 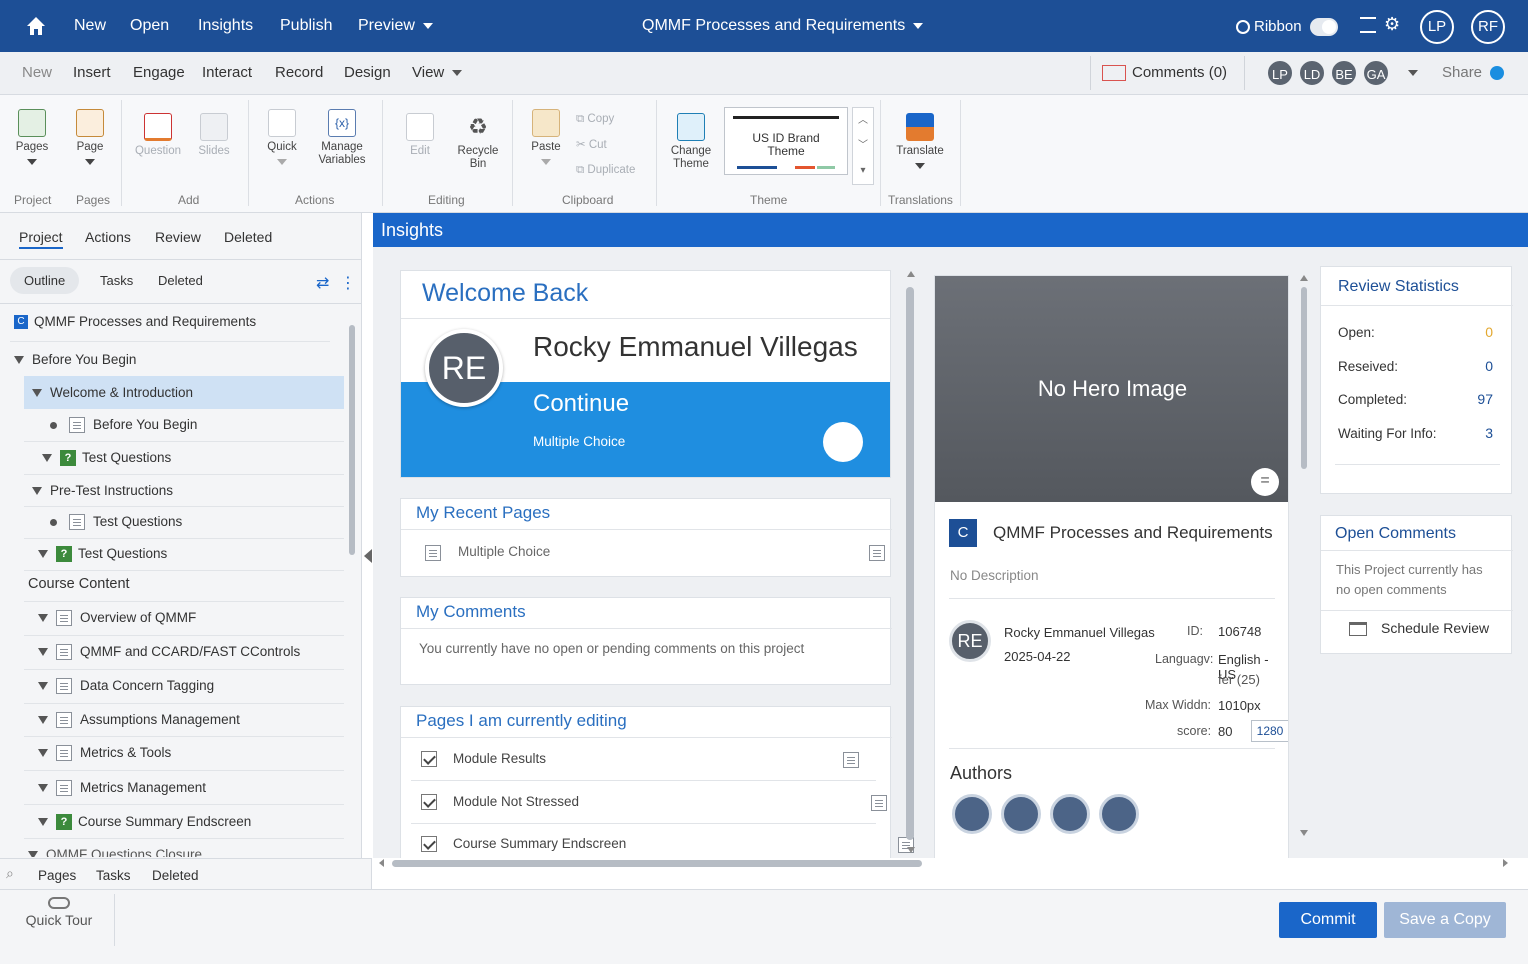 I want to click on scroll-right-icon, so click(x=1505, y=863).